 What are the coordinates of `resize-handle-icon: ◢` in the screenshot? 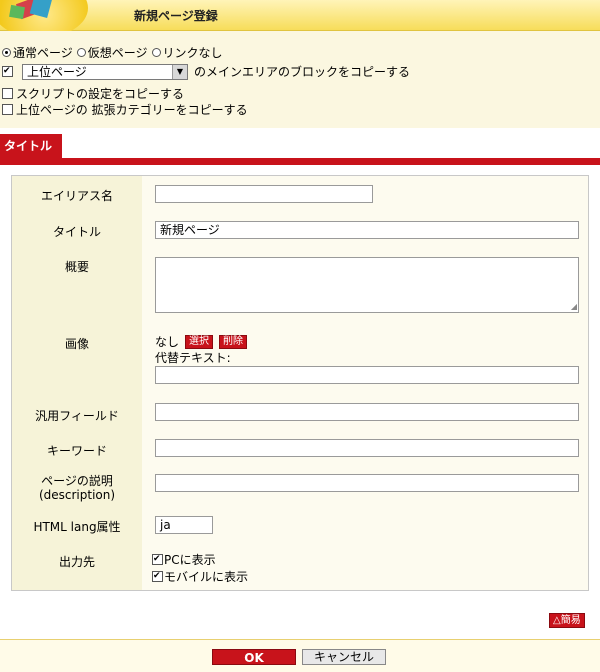 It's located at (574, 307).